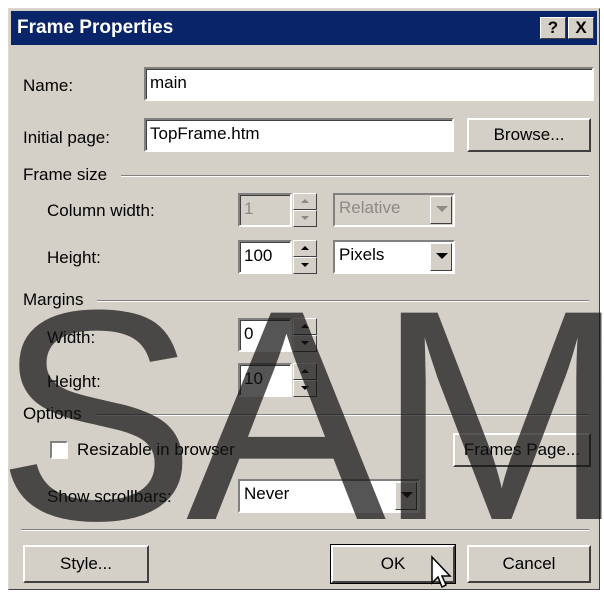 The image size is (604, 593). I want to click on resizable-label: Resizable in browser, so click(156, 450).